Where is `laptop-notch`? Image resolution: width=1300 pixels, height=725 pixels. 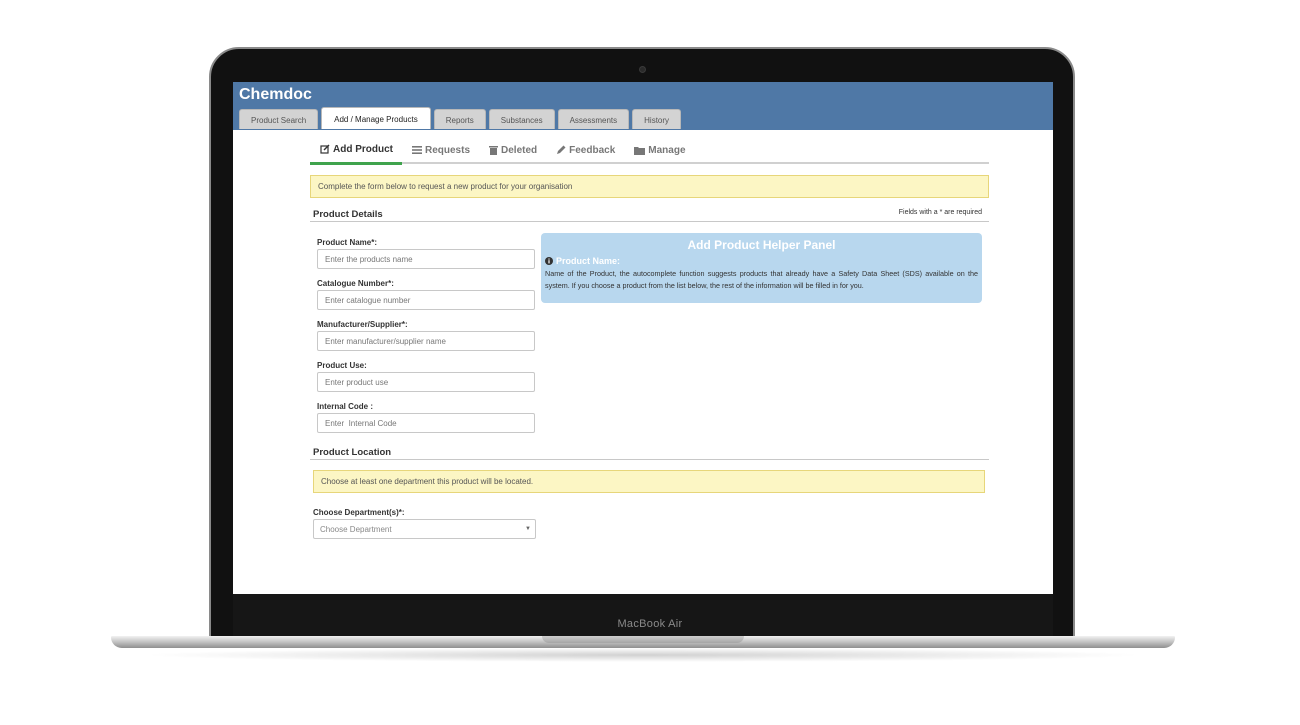 laptop-notch is located at coordinates (643, 639).